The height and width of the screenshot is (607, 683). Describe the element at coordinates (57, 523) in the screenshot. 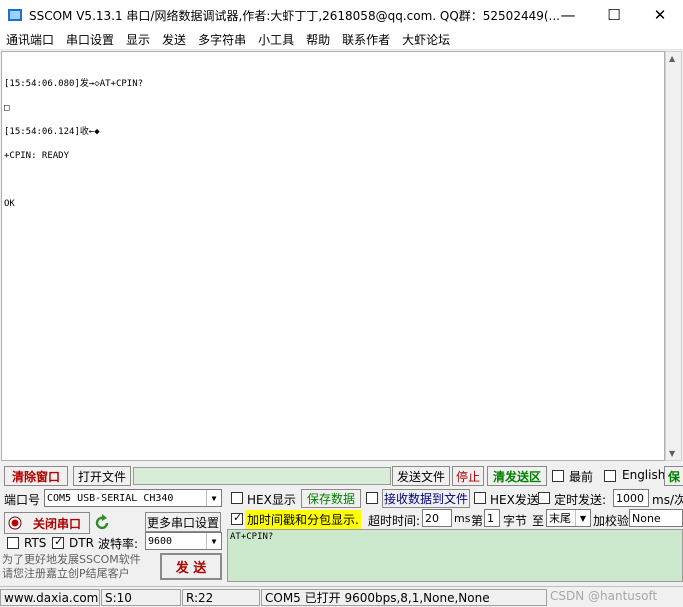

I see `close-port-label: 关闭串口` at that location.